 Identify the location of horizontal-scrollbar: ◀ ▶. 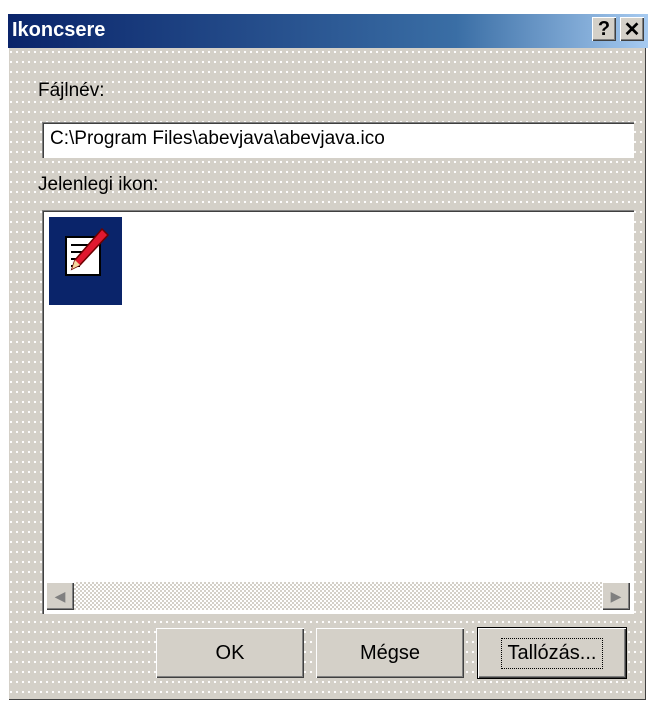
(338, 596).